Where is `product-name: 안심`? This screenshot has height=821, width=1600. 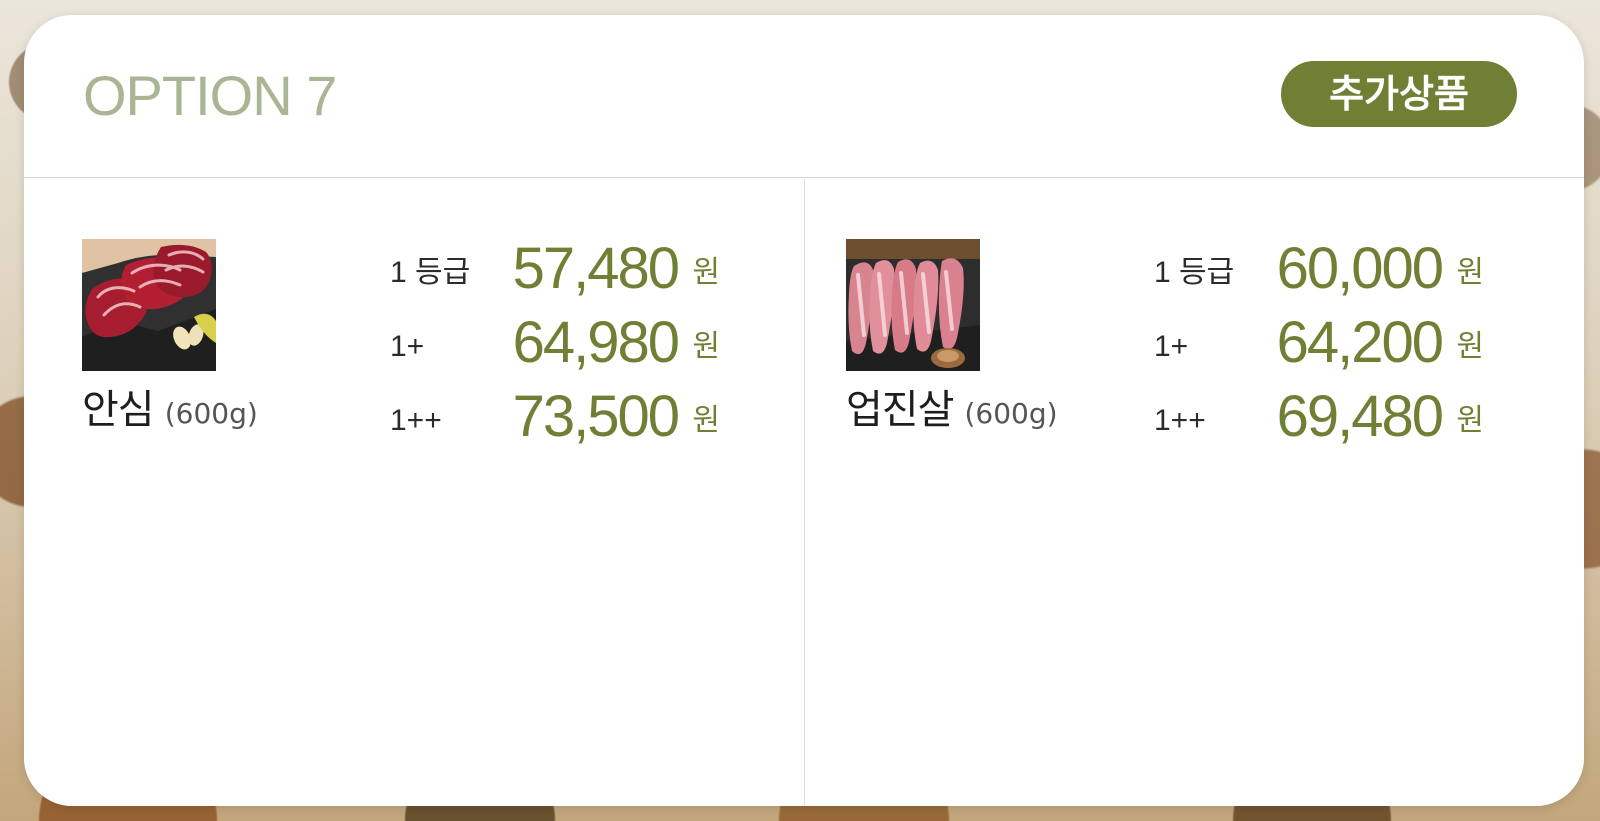
product-name: 안심 is located at coordinates (118, 410).